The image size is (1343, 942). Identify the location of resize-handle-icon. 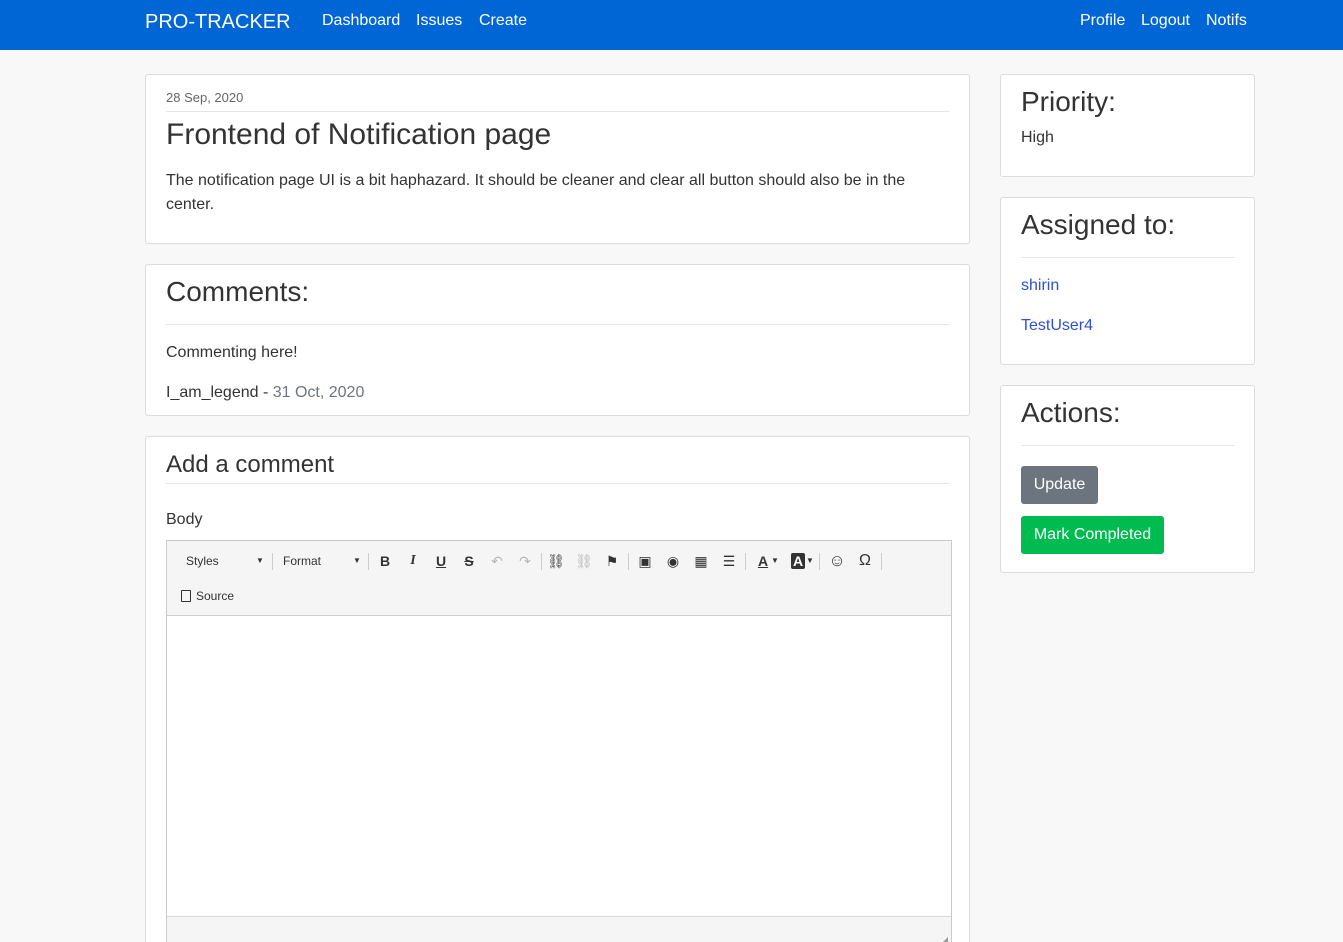
(943, 939).